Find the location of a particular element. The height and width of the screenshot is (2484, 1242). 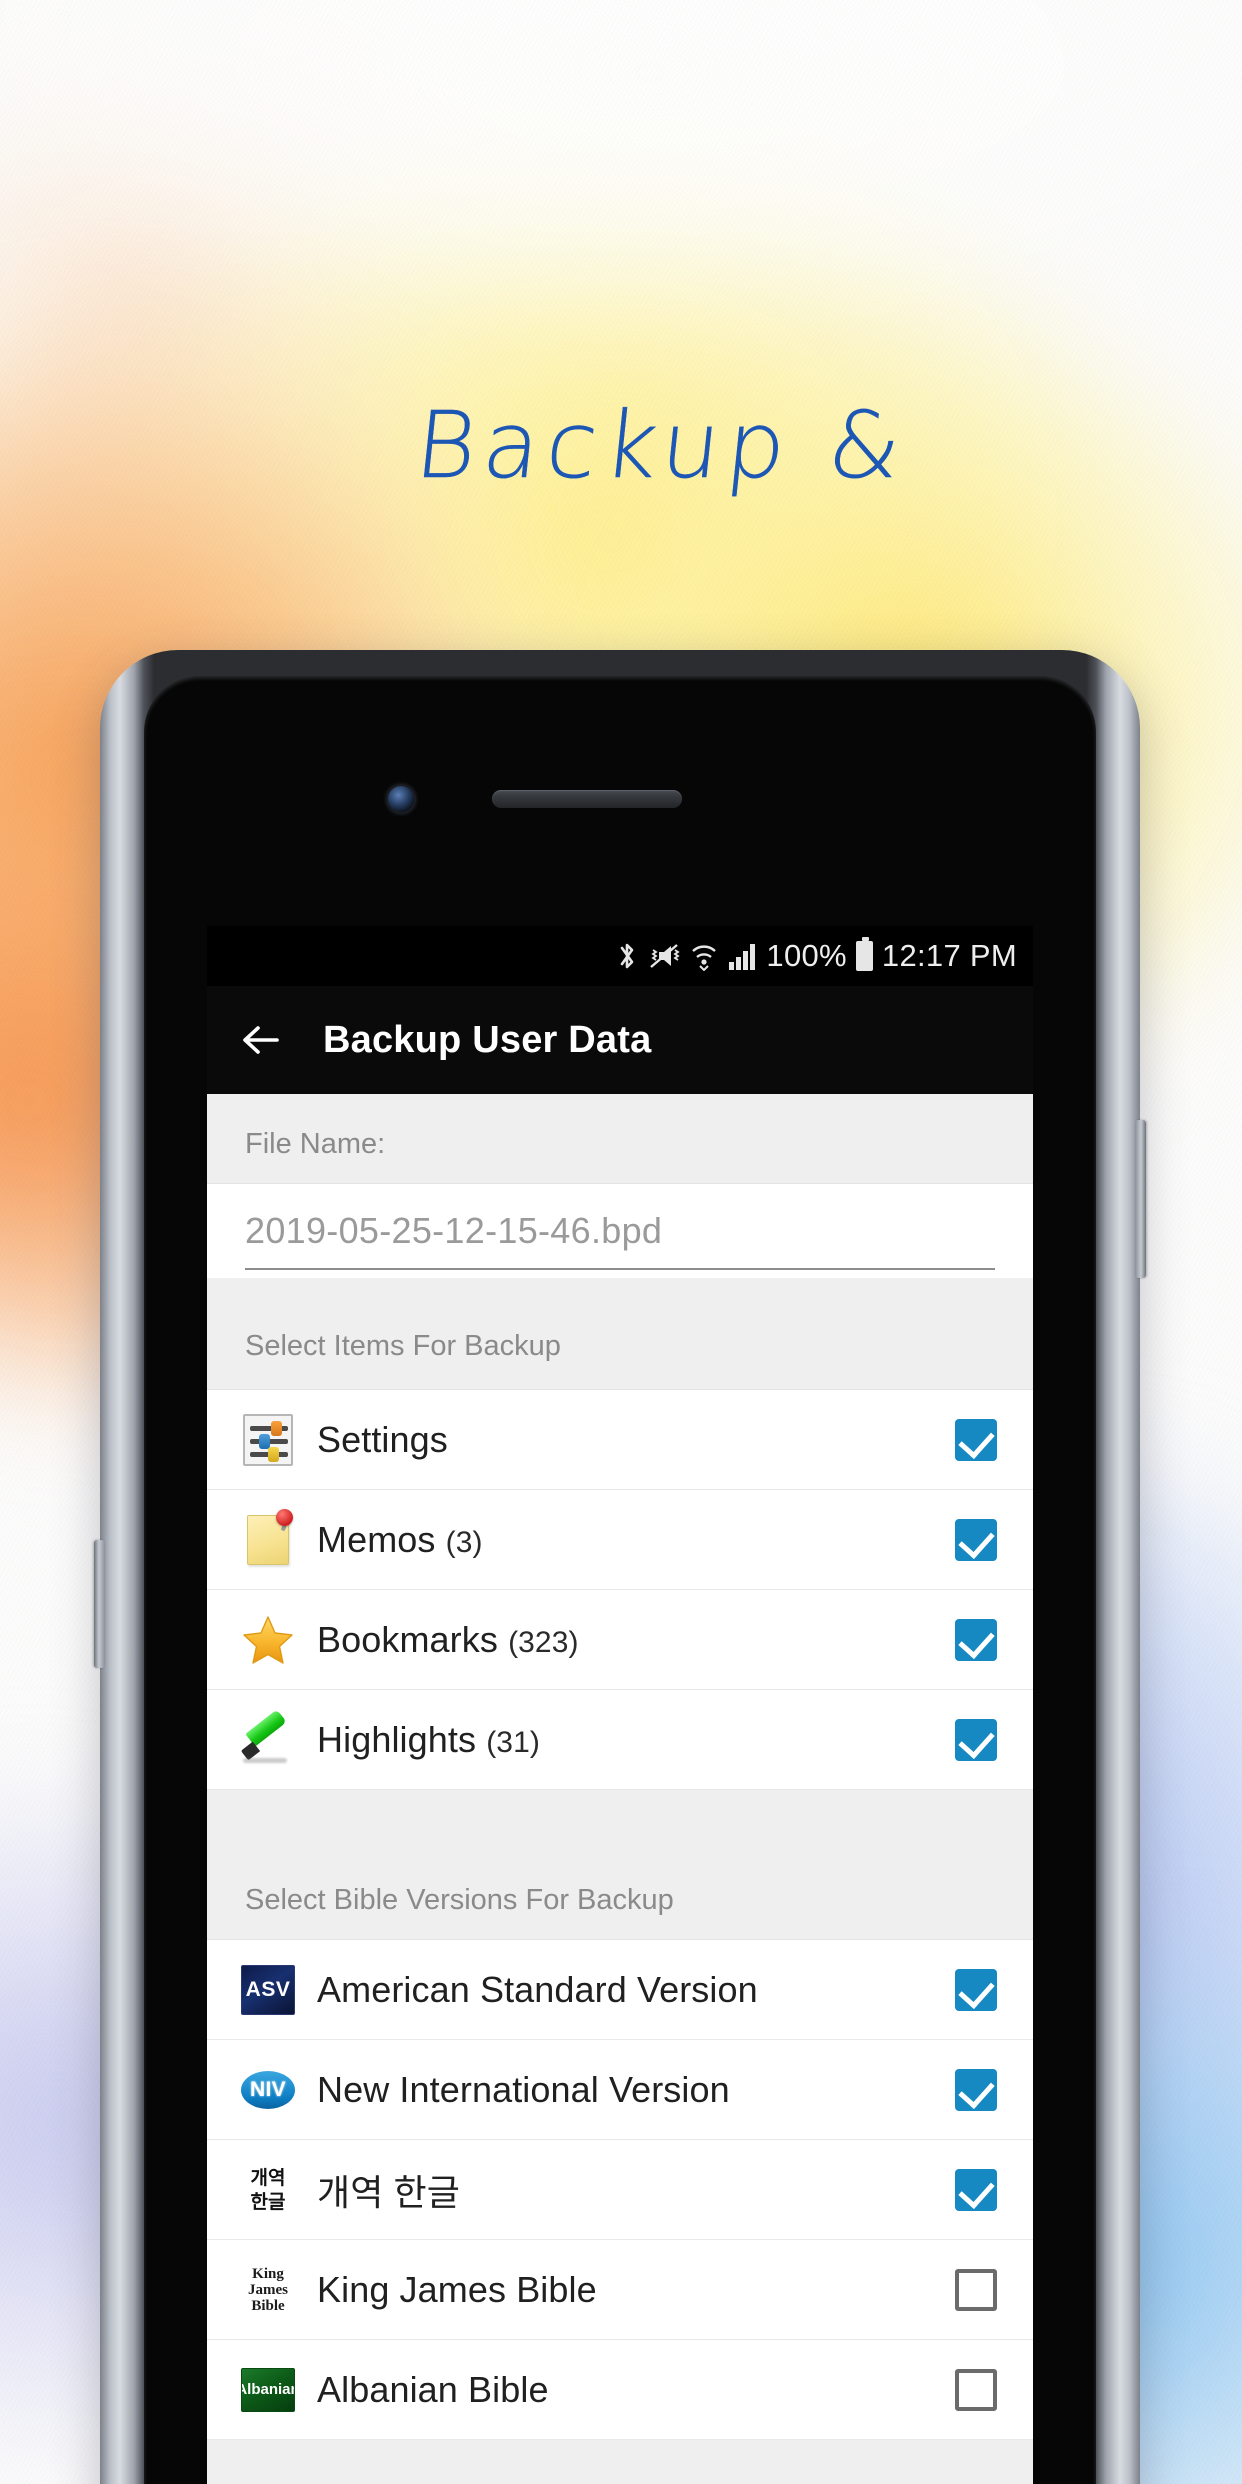

list-item-albanian: Albanian Albanian Bible is located at coordinates (620, 2390).